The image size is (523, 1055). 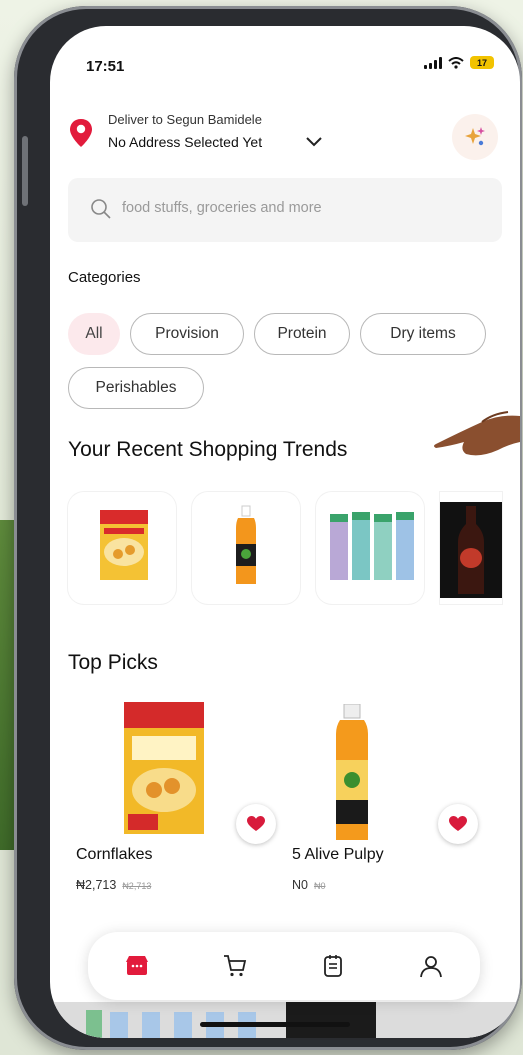 I want to click on sparkle-icon, so click(x=475, y=136).